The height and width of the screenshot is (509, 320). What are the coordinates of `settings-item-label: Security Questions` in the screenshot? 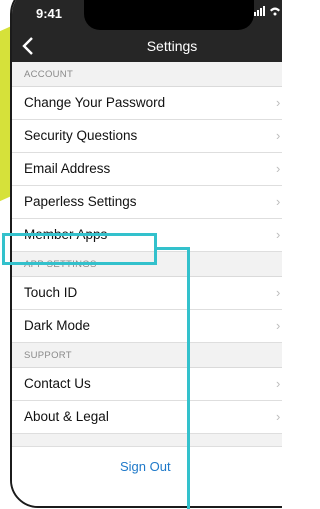 It's located at (81, 135).